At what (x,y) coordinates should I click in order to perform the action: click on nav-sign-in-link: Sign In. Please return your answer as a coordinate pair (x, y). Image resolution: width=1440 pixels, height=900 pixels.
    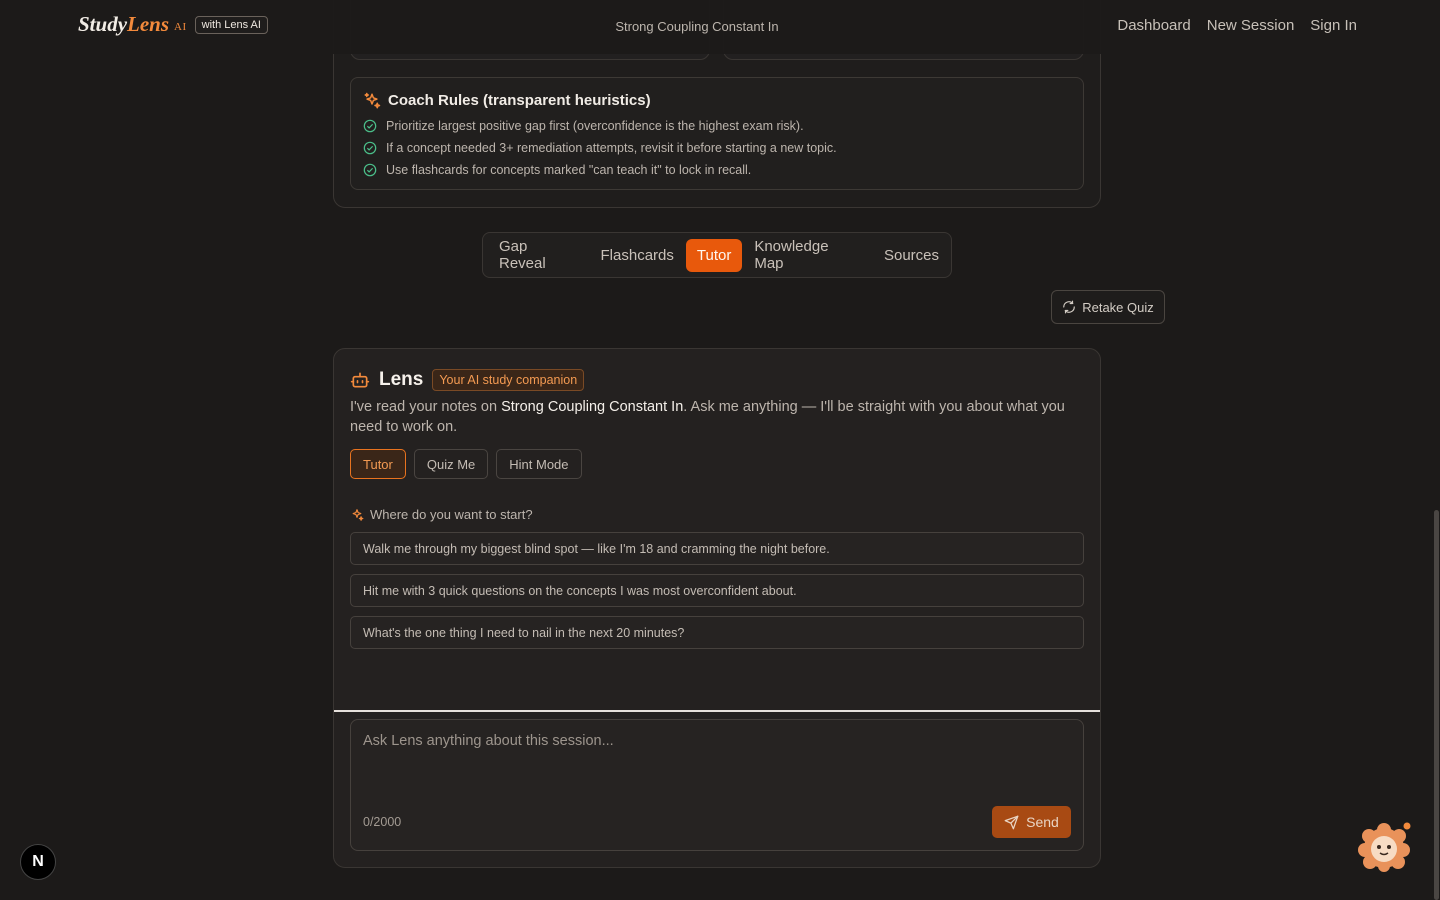
    Looking at the image, I should click on (1333, 25).